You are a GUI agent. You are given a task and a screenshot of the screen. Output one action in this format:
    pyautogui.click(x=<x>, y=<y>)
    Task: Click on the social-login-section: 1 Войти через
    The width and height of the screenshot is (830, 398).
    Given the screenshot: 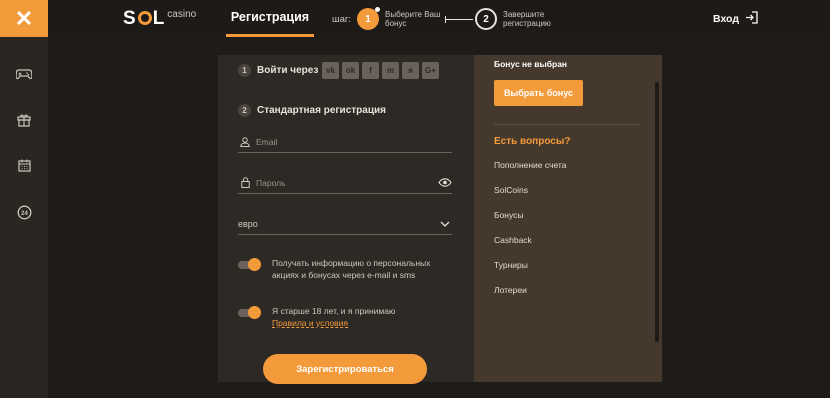 What is the action you would take?
    pyautogui.click(x=278, y=70)
    